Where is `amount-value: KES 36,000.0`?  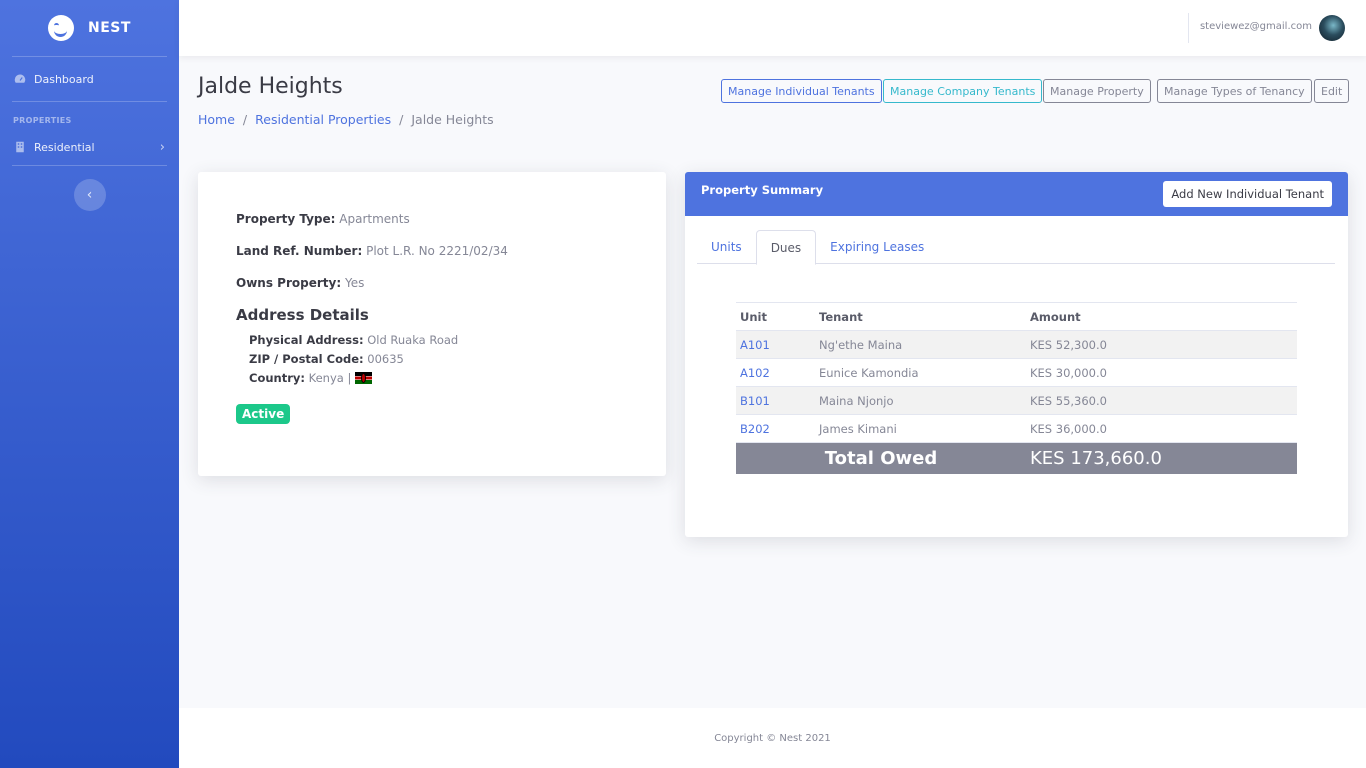 amount-value: KES 36,000.0 is located at coordinates (1161, 428).